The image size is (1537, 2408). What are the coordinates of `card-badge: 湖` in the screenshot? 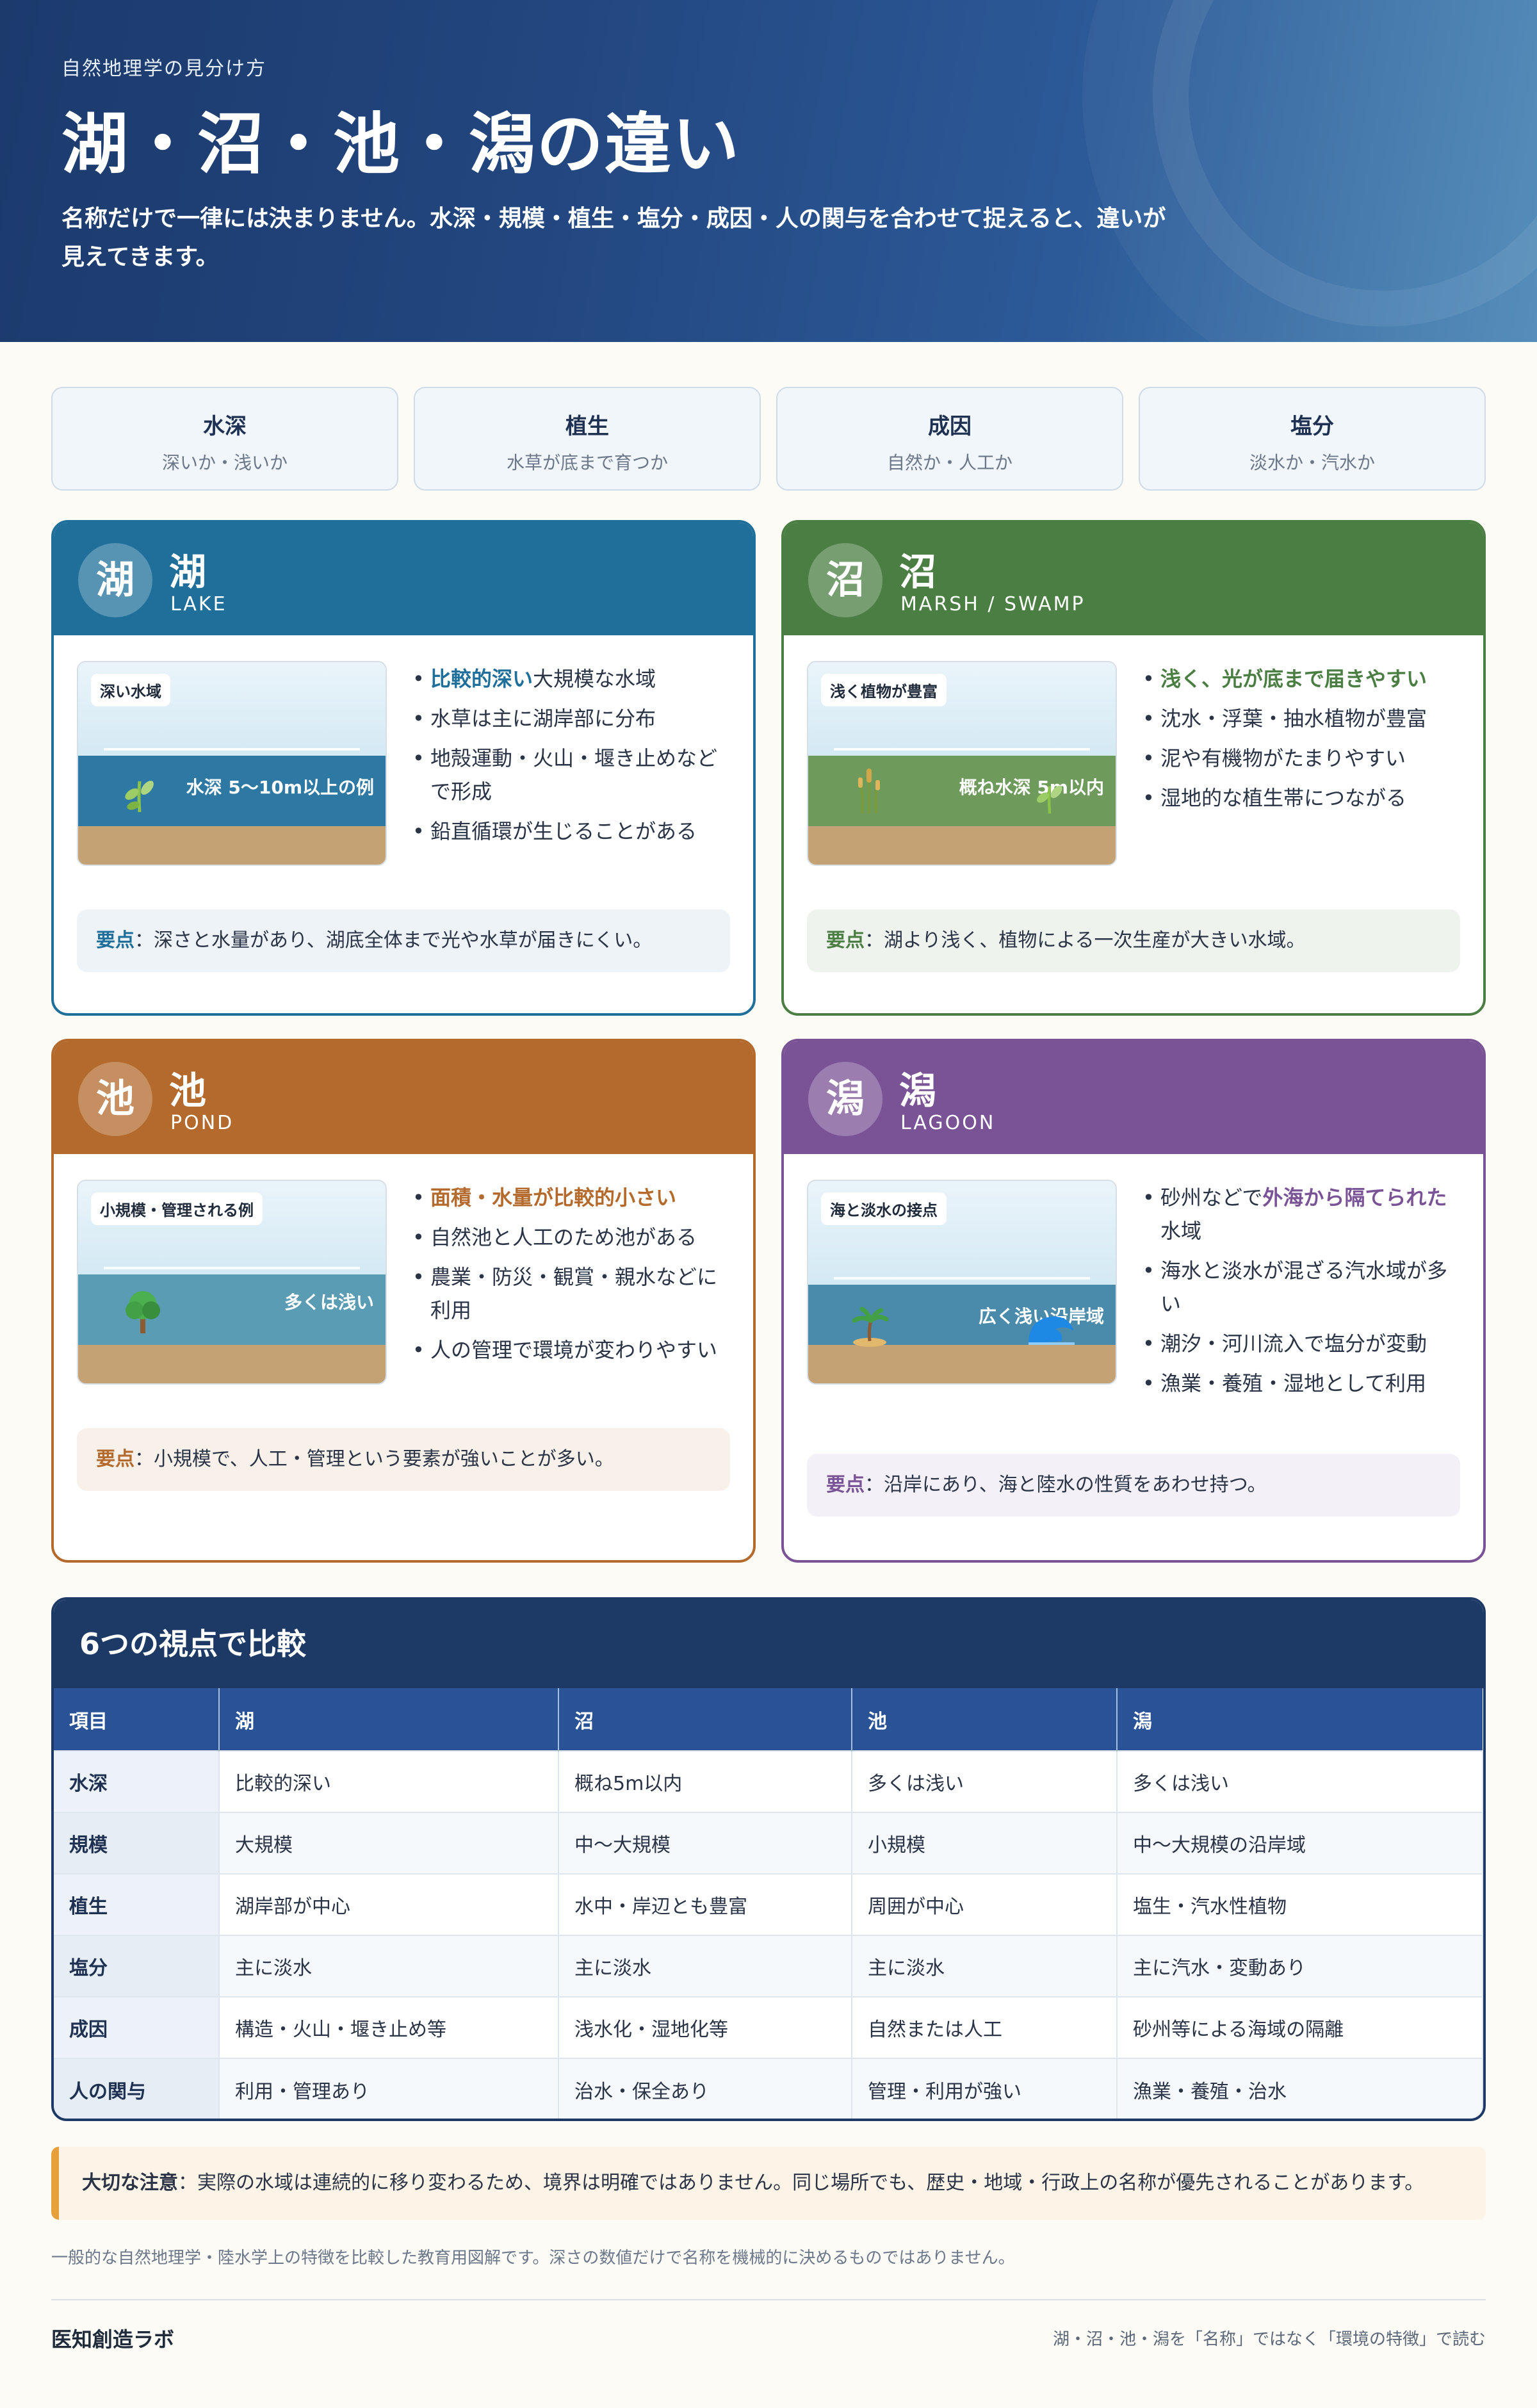 It's located at (115, 580).